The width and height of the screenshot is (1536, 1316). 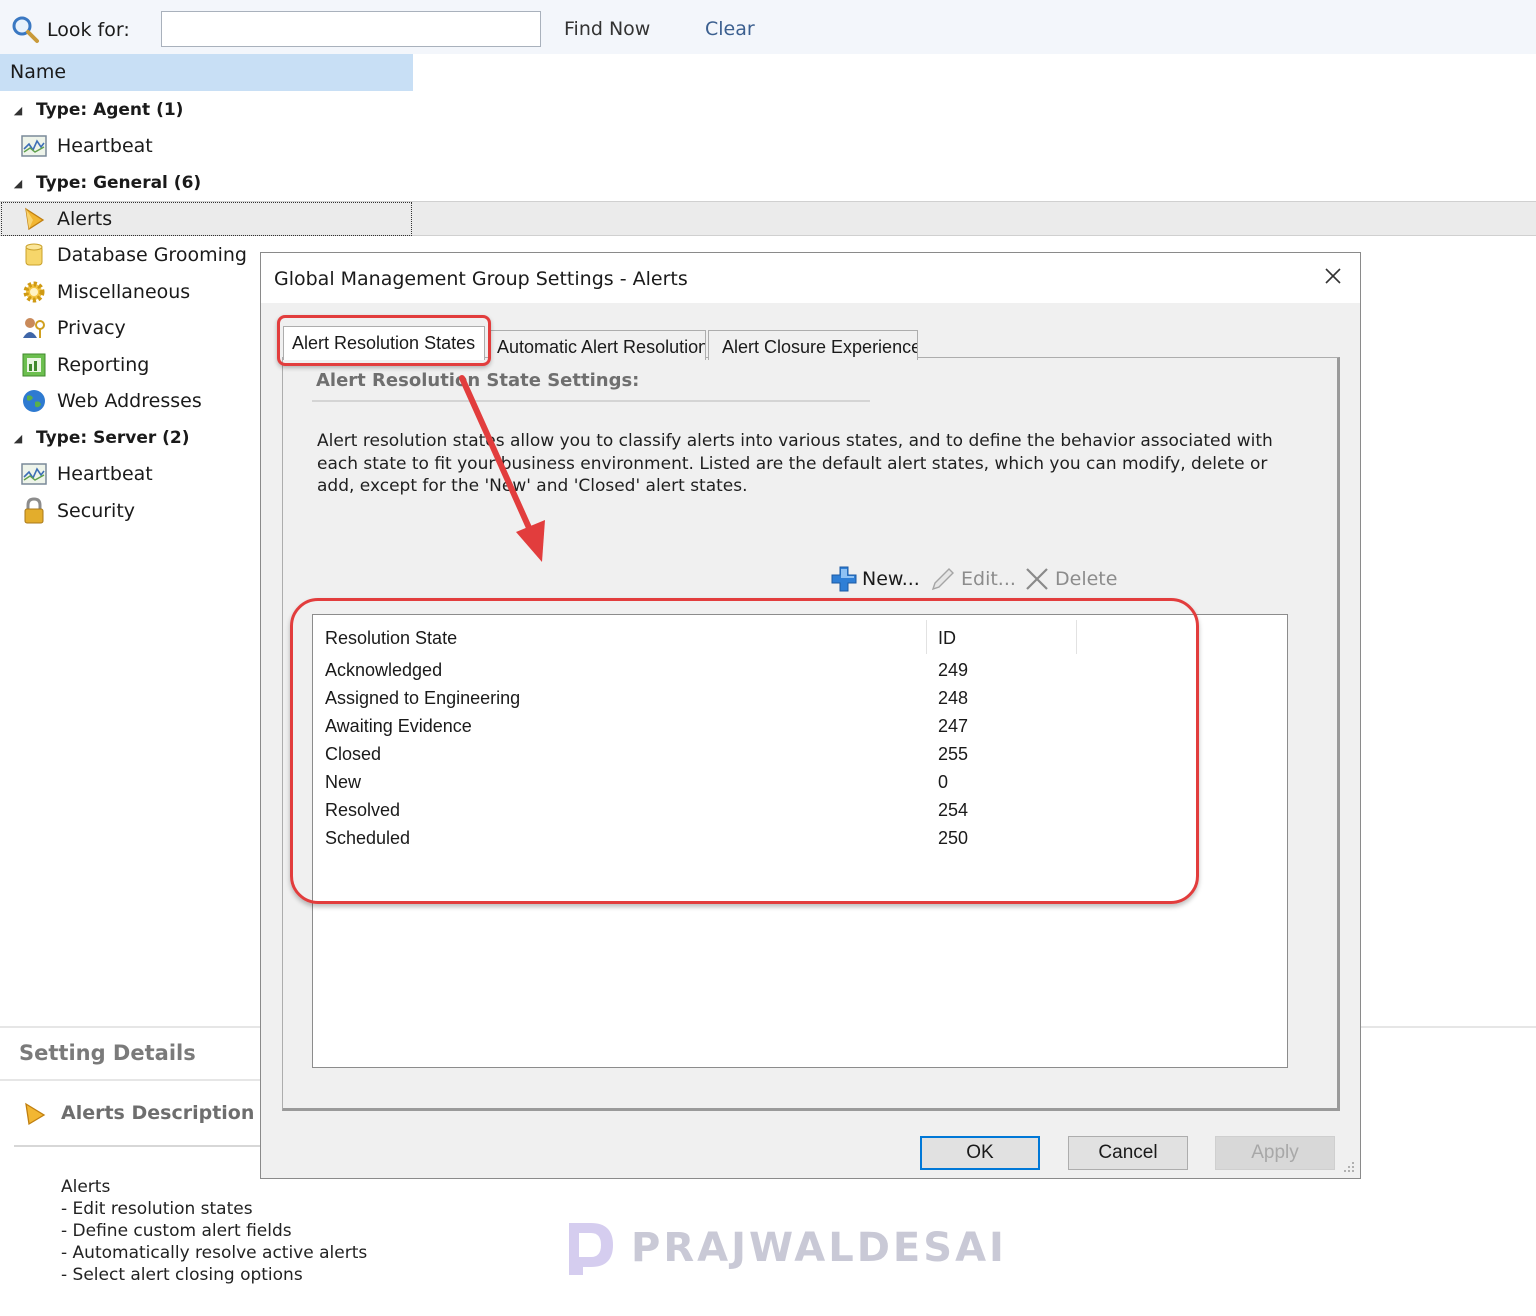 What do you see at coordinates (1086, 579) in the screenshot?
I see `delete-label: Delete` at bounding box center [1086, 579].